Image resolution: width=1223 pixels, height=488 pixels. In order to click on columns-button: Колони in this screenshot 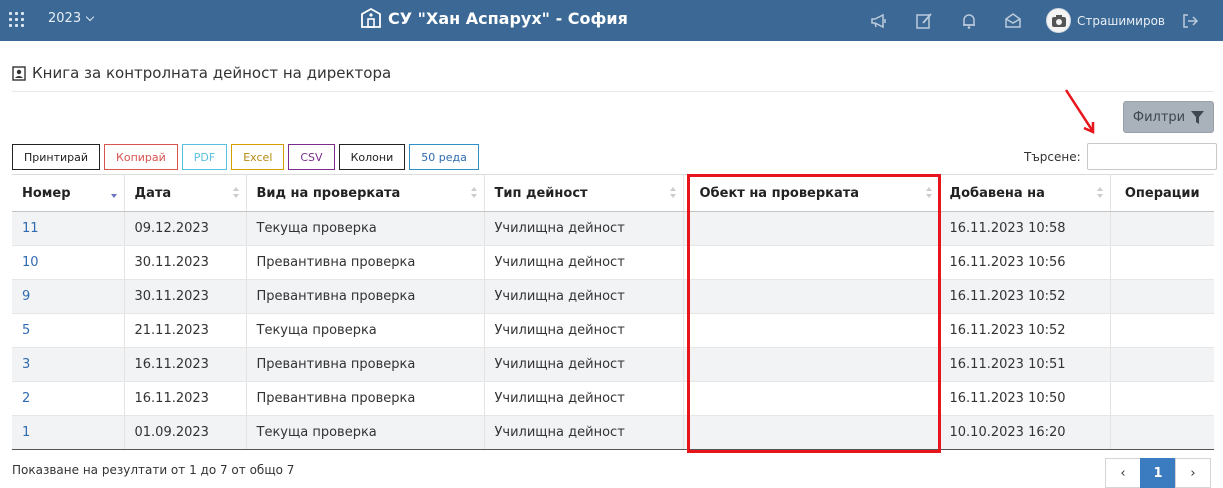, I will do `click(372, 157)`.